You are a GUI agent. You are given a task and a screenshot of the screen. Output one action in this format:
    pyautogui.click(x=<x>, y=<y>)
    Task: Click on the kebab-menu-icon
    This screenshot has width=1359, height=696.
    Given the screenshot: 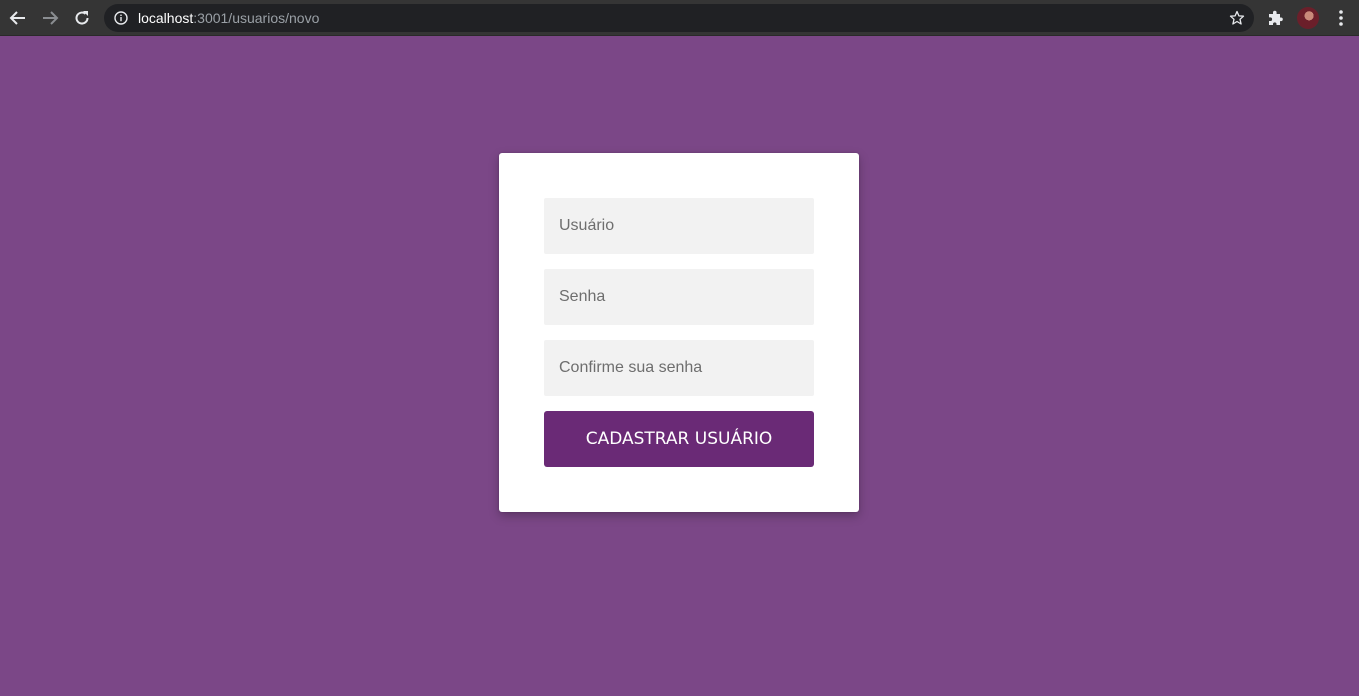 What is the action you would take?
    pyautogui.click(x=1341, y=18)
    